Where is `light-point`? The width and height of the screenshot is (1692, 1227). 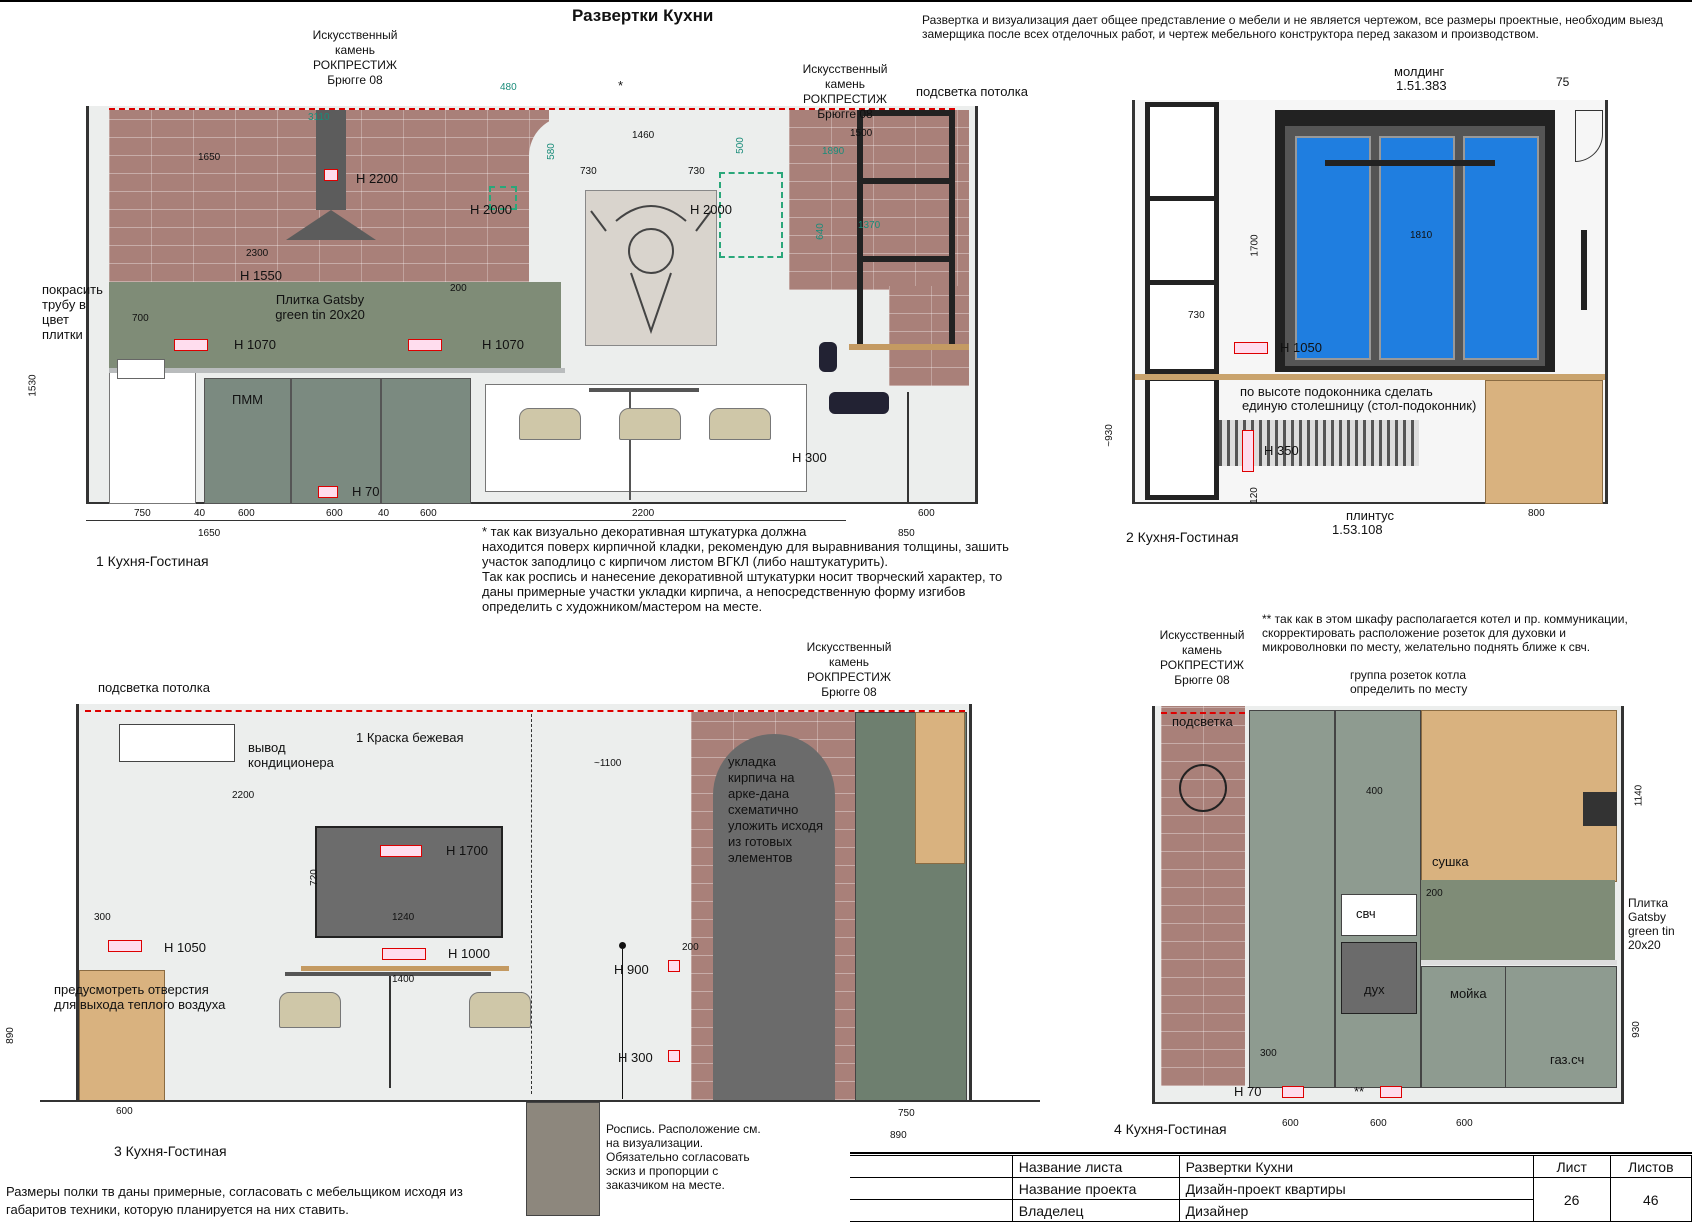
light-point is located at coordinates (622, 945).